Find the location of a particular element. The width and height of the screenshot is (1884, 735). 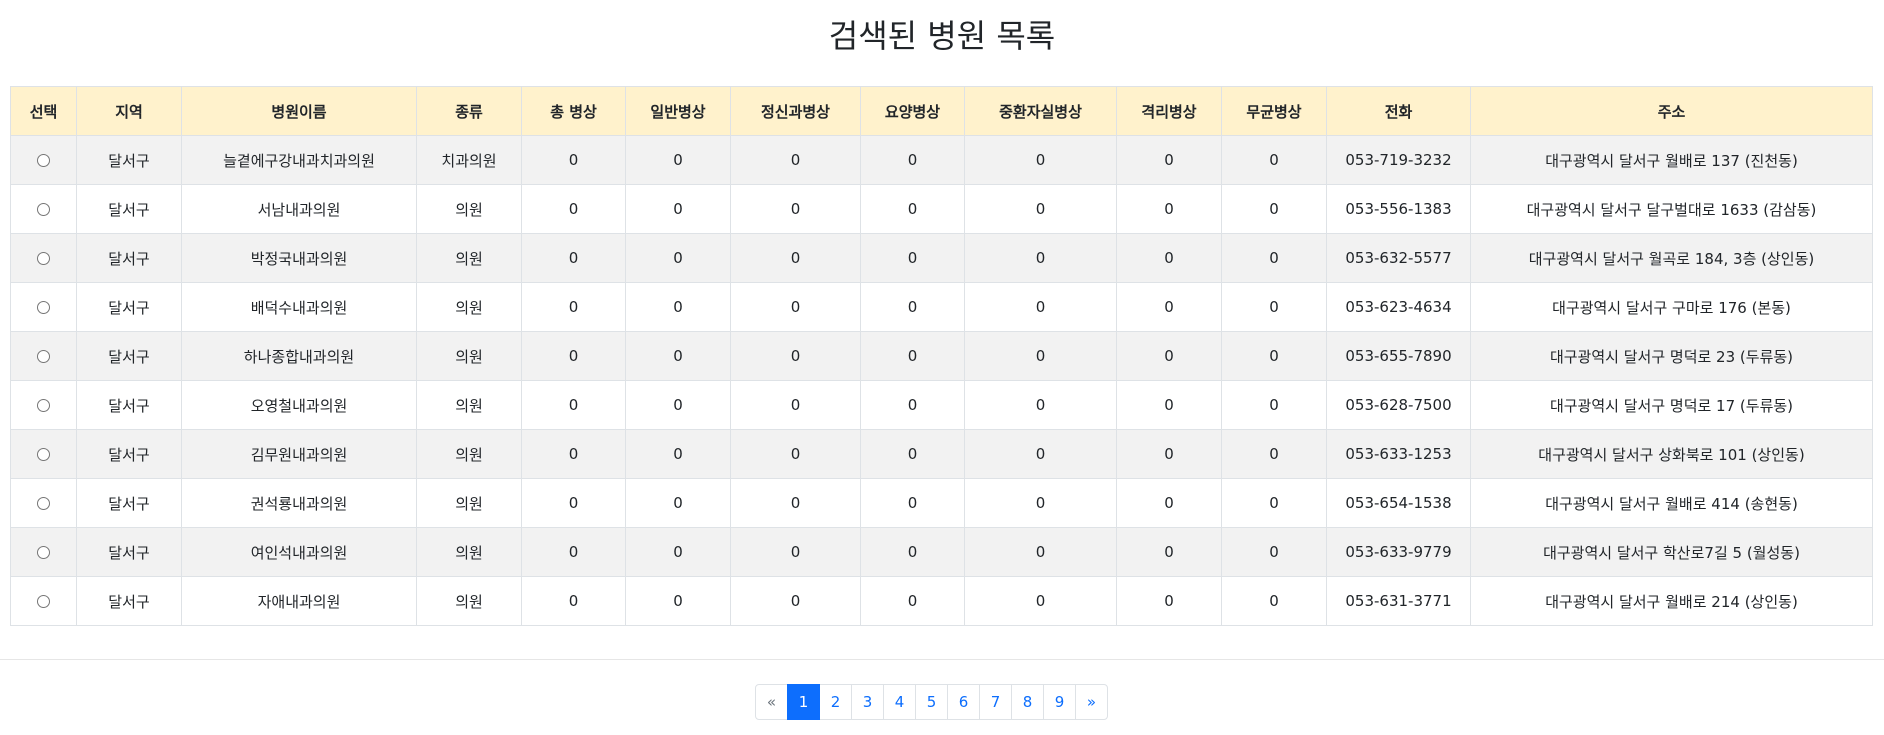

pagination-page-1: 1 is located at coordinates (803, 702).